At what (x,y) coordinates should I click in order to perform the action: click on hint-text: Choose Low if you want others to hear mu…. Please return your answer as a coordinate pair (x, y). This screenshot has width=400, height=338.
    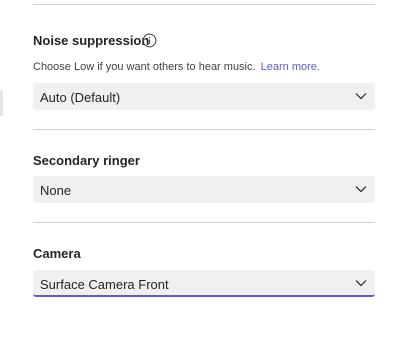
    Looking at the image, I should click on (144, 67).